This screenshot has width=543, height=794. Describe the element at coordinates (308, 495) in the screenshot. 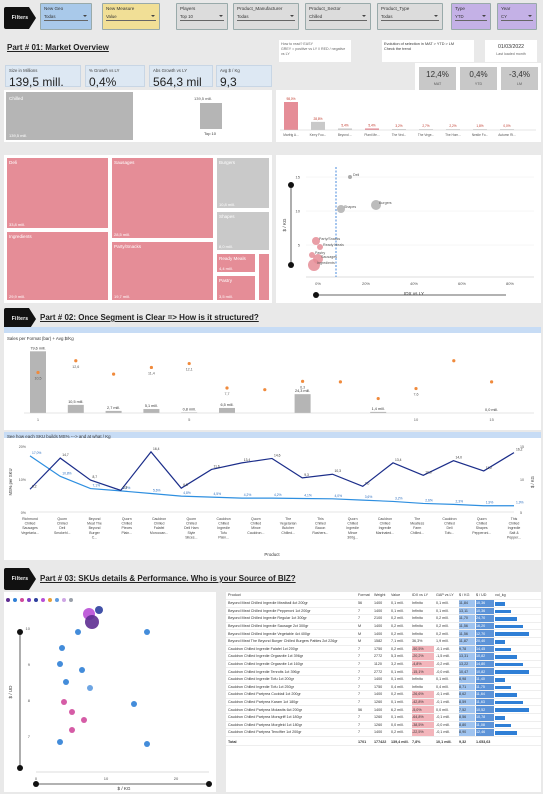

I see `ms-label: 4,1%` at that location.